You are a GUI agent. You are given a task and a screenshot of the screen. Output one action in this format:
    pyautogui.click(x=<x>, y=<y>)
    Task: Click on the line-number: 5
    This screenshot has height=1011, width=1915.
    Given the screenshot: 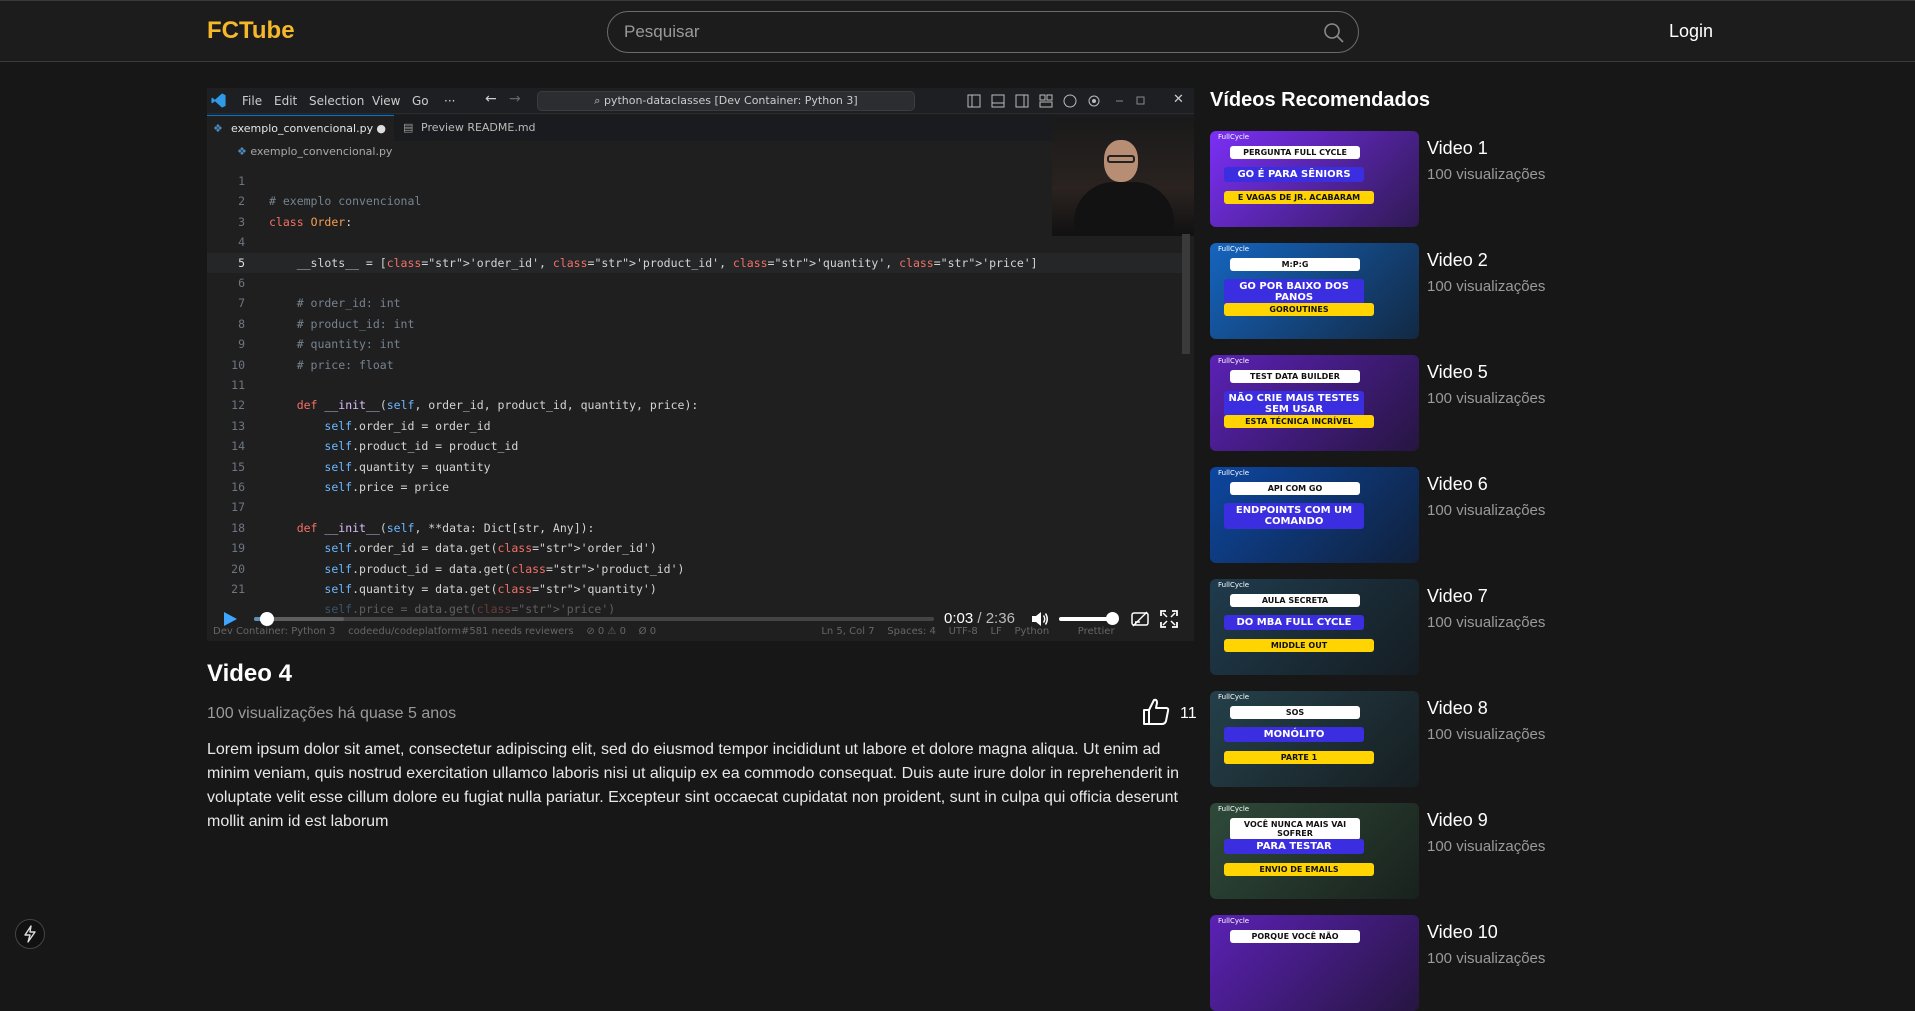 What is the action you would take?
    pyautogui.click(x=241, y=262)
    